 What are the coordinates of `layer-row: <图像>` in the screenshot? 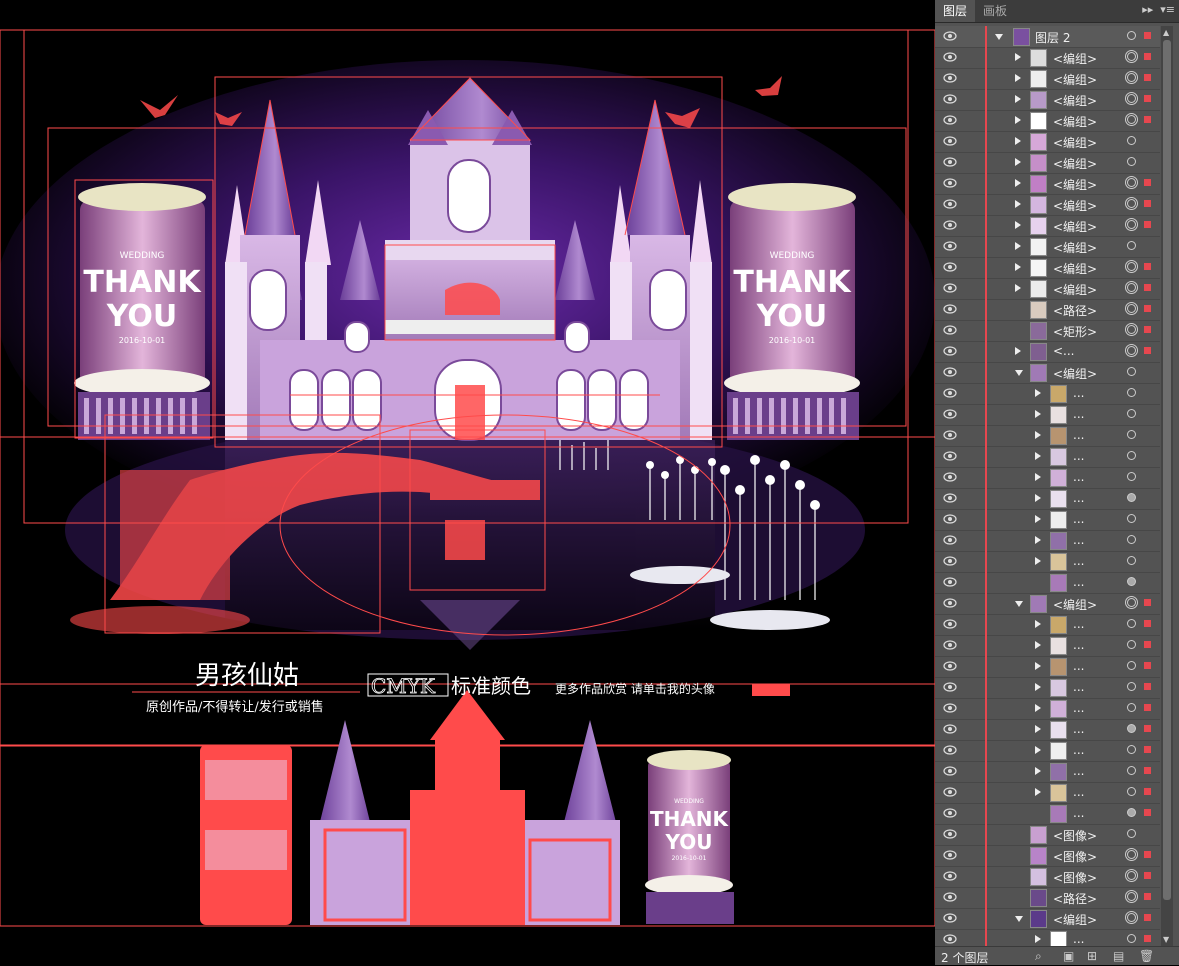 It's located at (1047, 877).